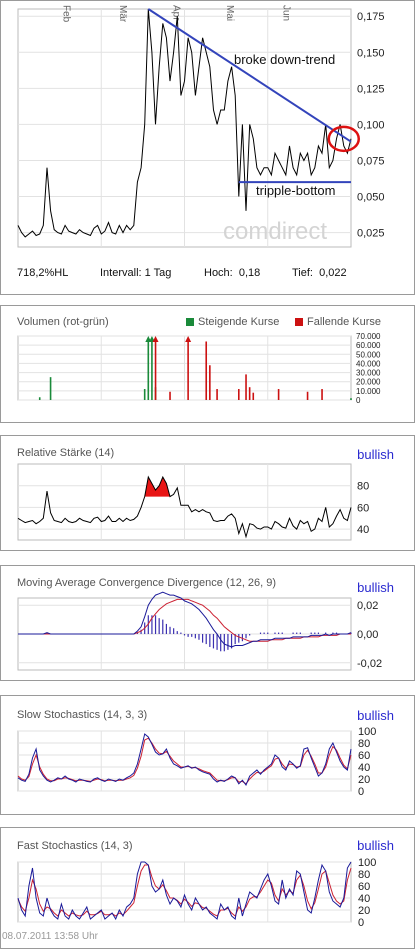 The width and height of the screenshot is (417, 950). Describe the element at coordinates (368, 391) in the screenshot. I see `y-tick-label: 10.000` at that location.